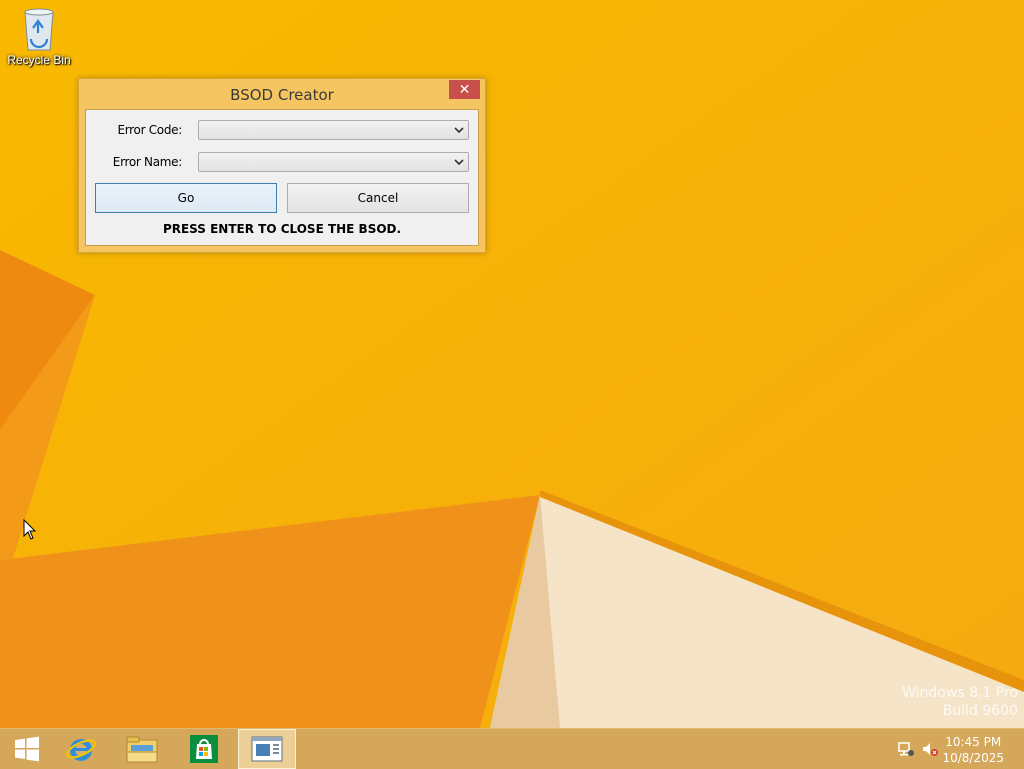  I want to click on taskbar-bsod-creator, so click(267, 749).